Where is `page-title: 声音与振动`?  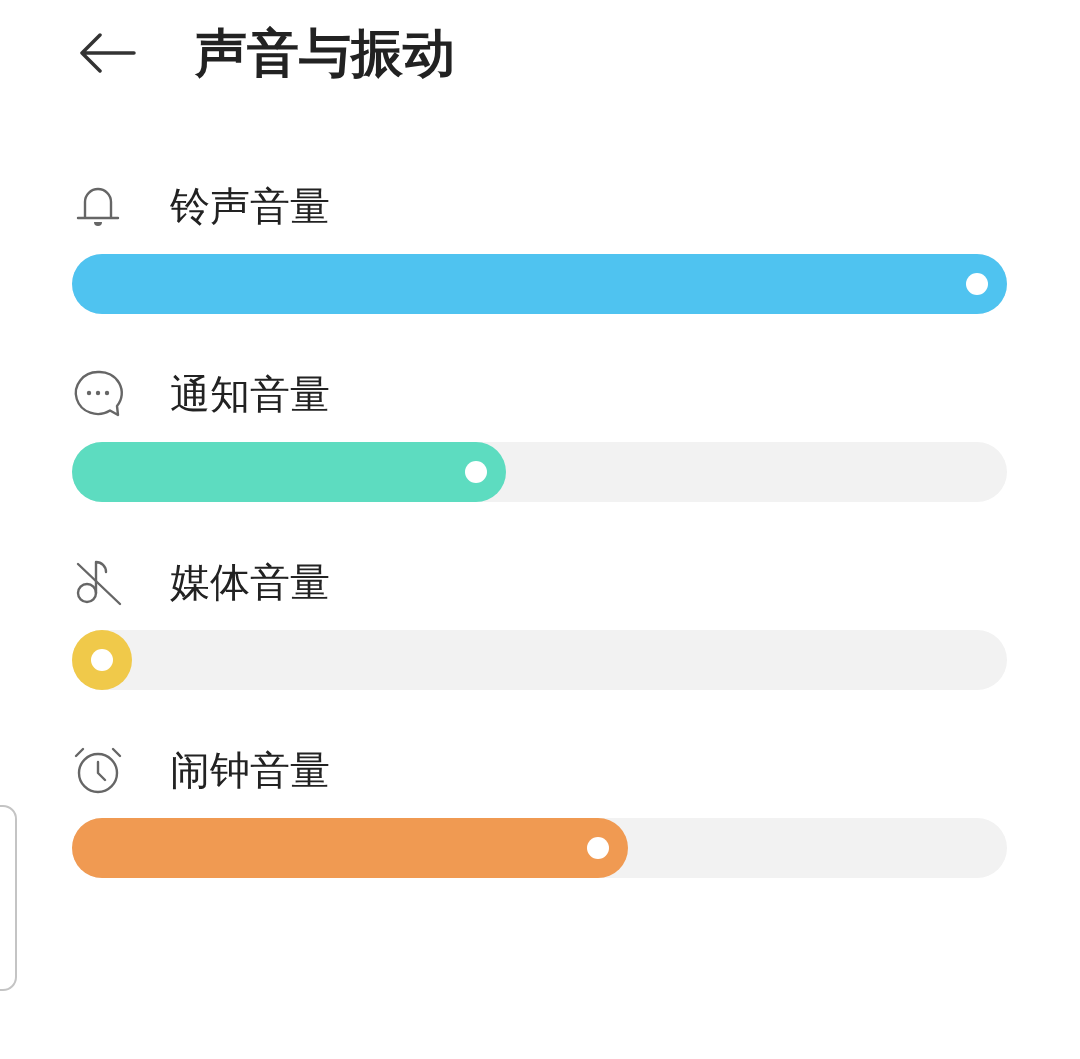 page-title: 声音与振动 is located at coordinates (325, 53).